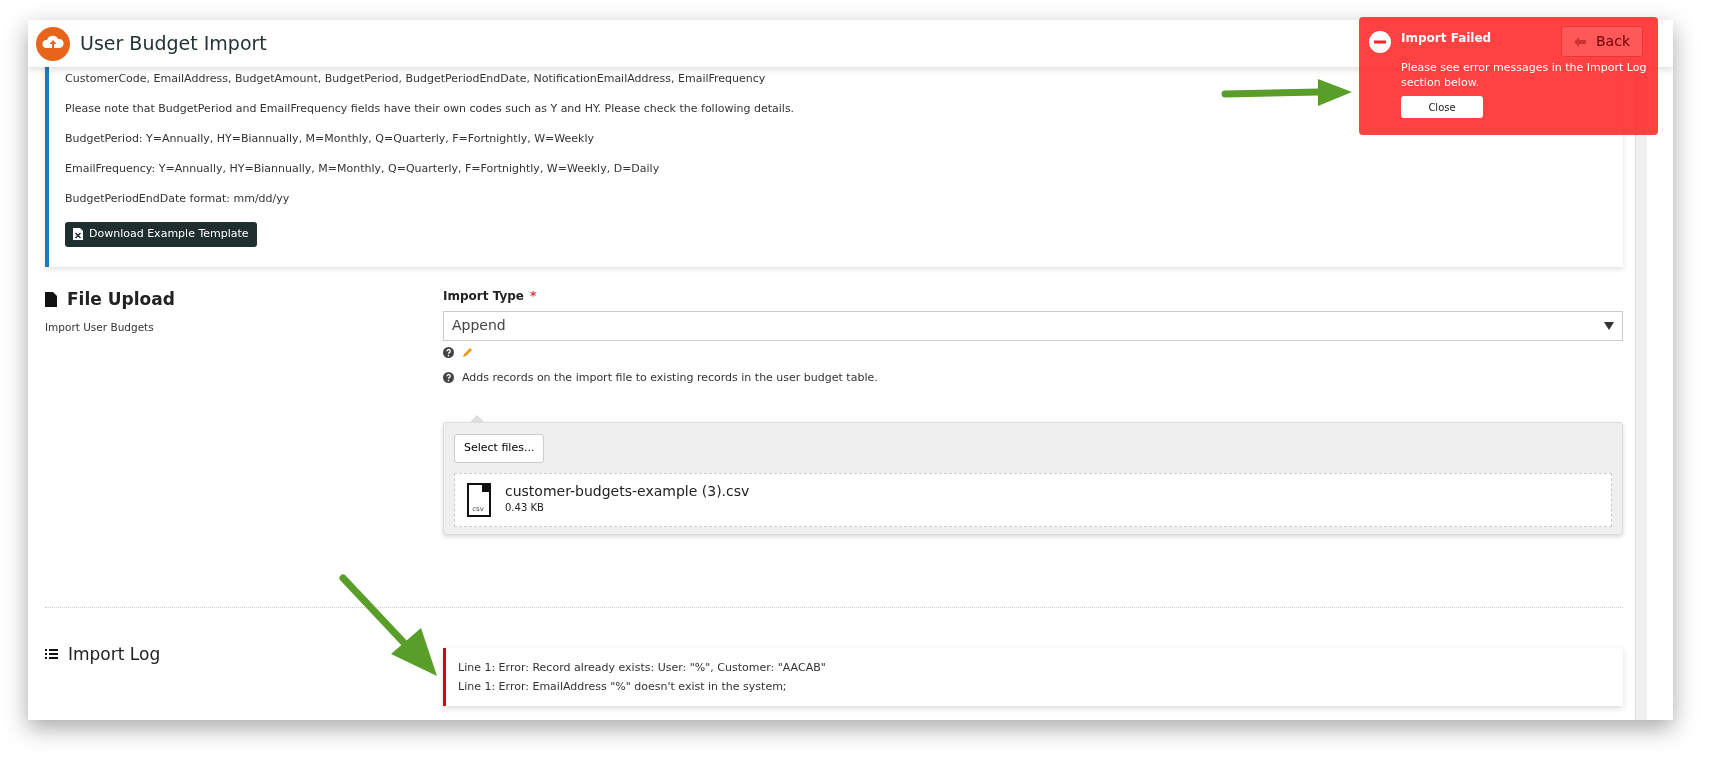 This screenshot has width=1720, height=768. Describe the element at coordinates (53, 43) in the screenshot. I see `cloud-upload-icon` at that location.